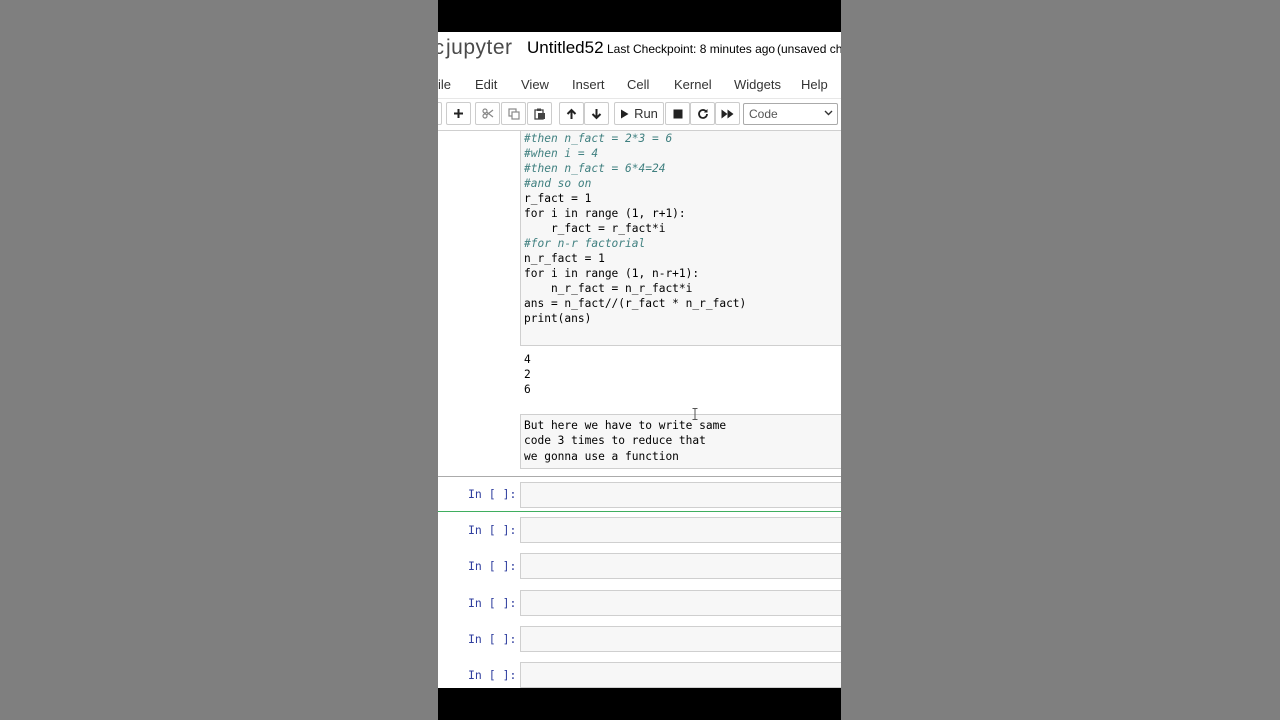 This screenshot has width=1280, height=720. What do you see at coordinates (695, 414) in the screenshot?
I see `text-cursor-icon` at bounding box center [695, 414].